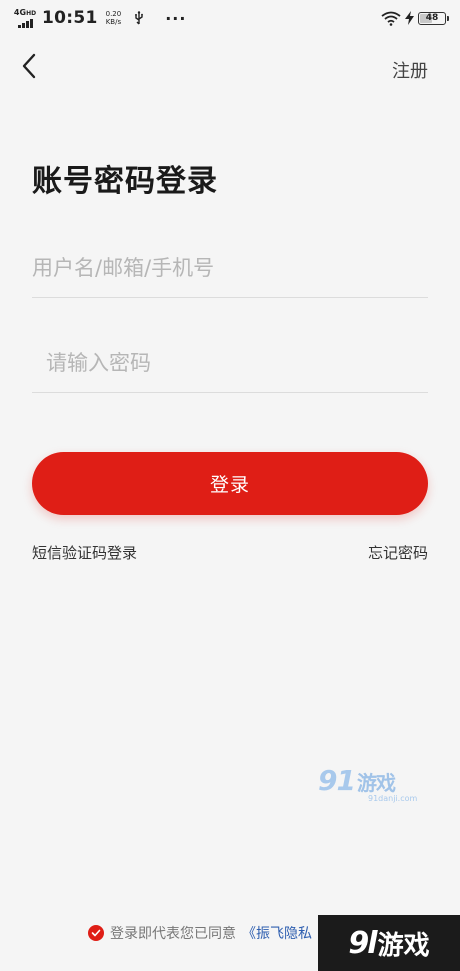 The height and width of the screenshot is (971, 460). Describe the element at coordinates (139, 18) in the screenshot. I see `usb-icon` at that location.